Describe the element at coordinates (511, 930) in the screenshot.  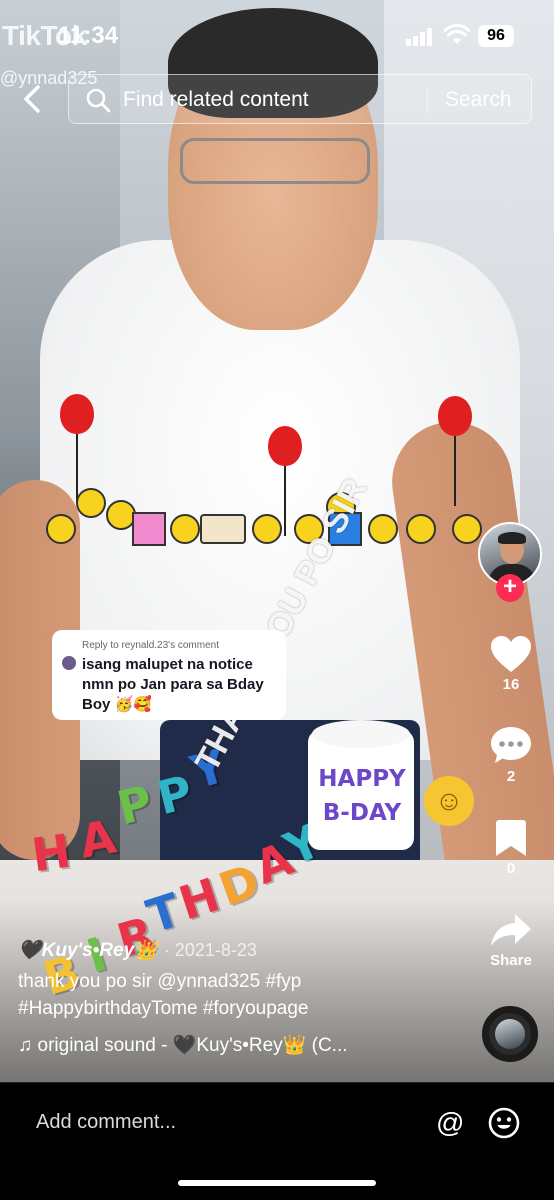
I see `share-arrow-icon` at that location.